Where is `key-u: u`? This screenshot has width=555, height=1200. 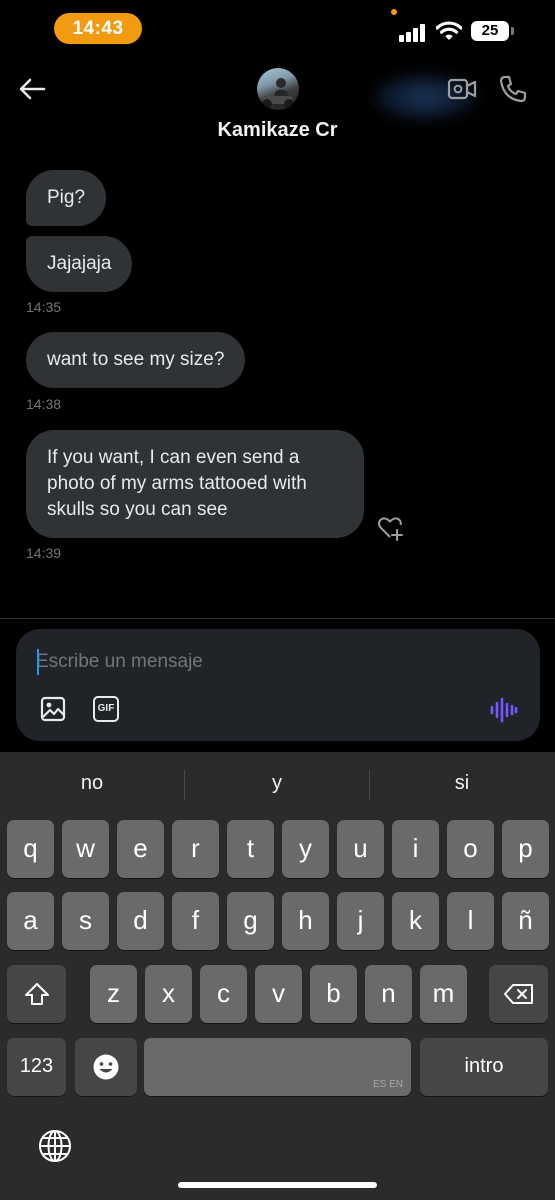
key-u: u is located at coordinates (360, 849).